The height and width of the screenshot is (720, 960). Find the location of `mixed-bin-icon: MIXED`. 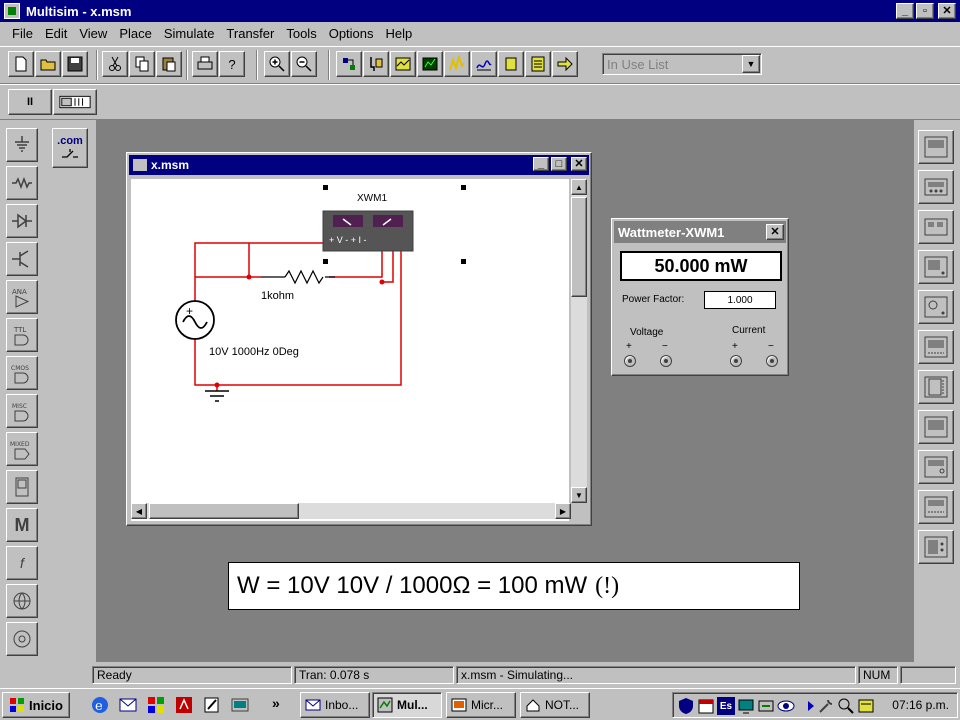

mixed-bin-icon: MIXED is located at coordinates (22, 449).